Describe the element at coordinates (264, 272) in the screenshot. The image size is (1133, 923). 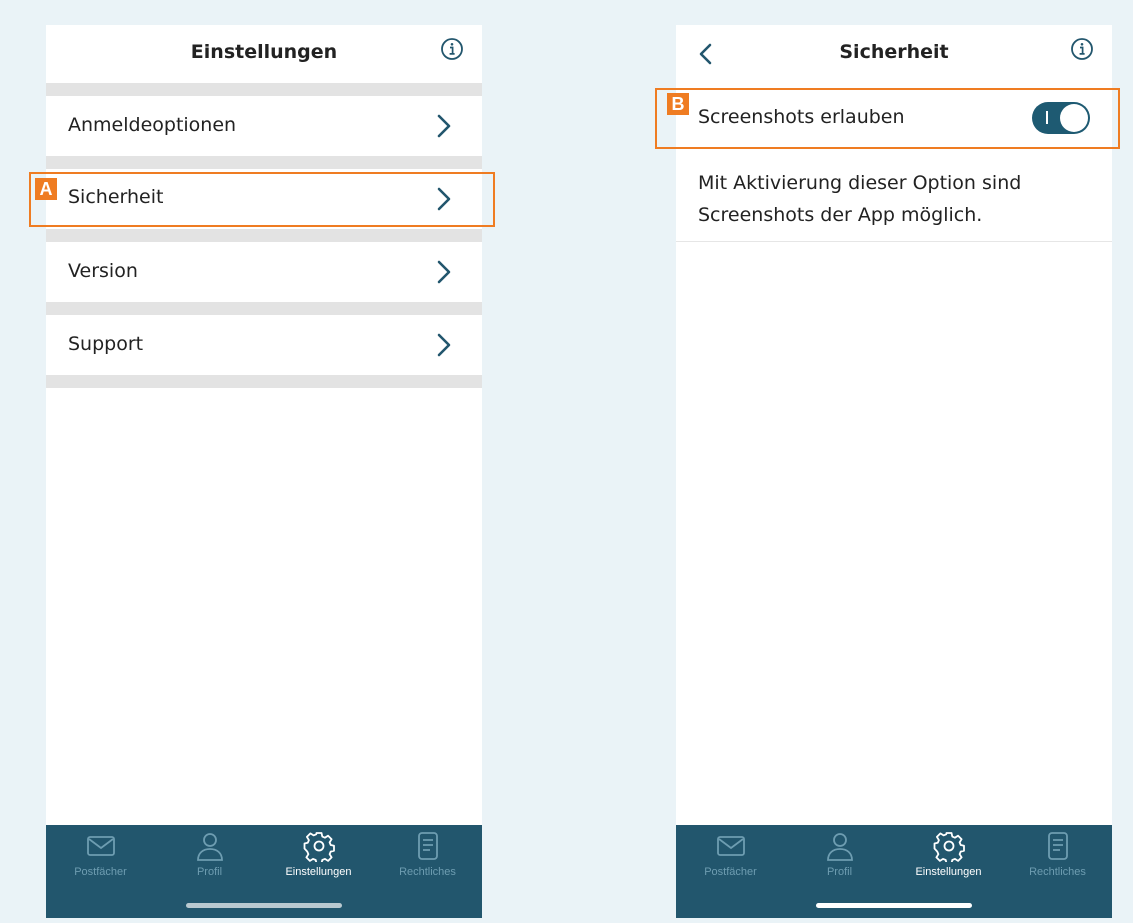
I see `settings-row-version: Version` at that location.